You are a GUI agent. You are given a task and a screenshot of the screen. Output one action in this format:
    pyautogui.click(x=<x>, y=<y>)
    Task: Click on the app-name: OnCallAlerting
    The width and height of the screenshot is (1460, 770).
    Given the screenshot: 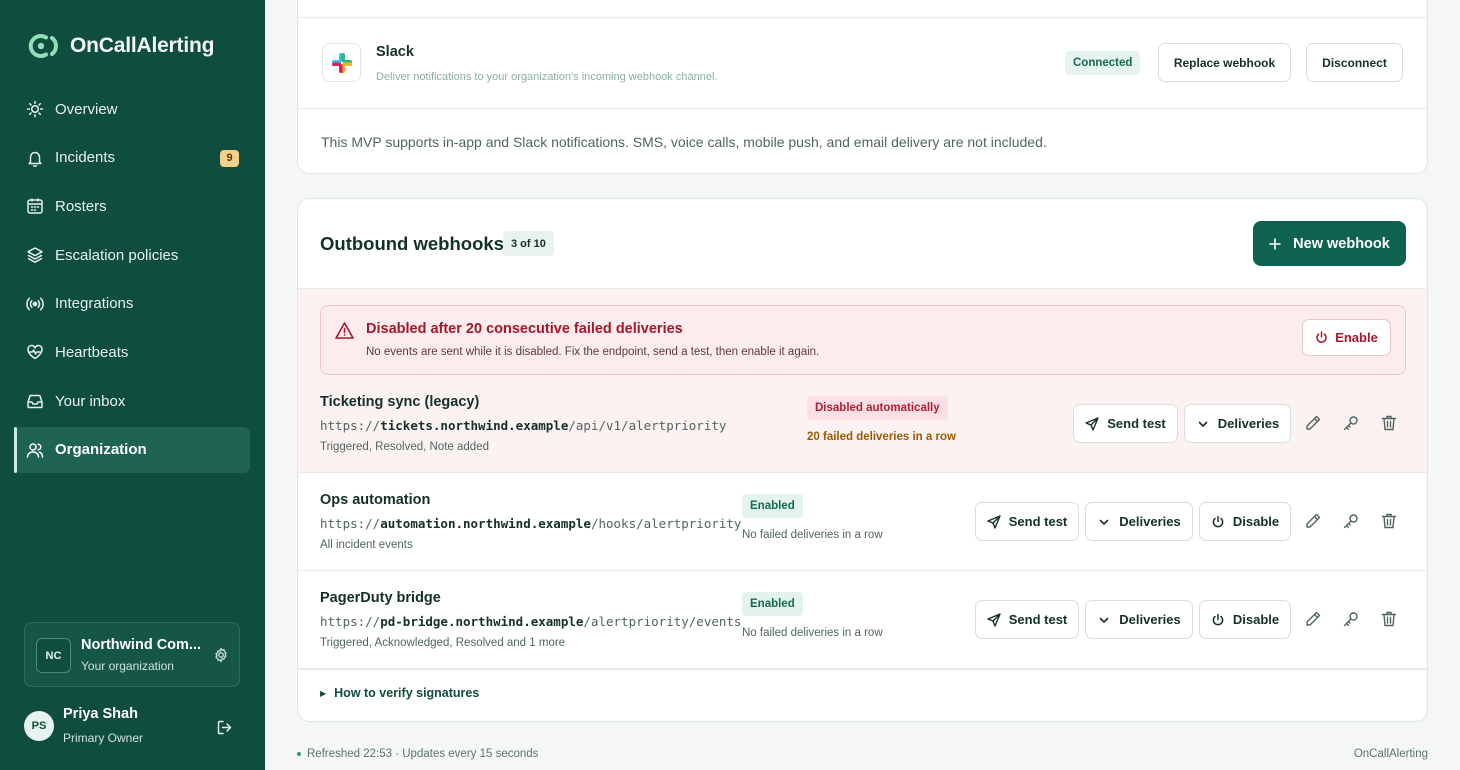 What is the action you would take?
    pyautogui.click(x=142, y=45)
    